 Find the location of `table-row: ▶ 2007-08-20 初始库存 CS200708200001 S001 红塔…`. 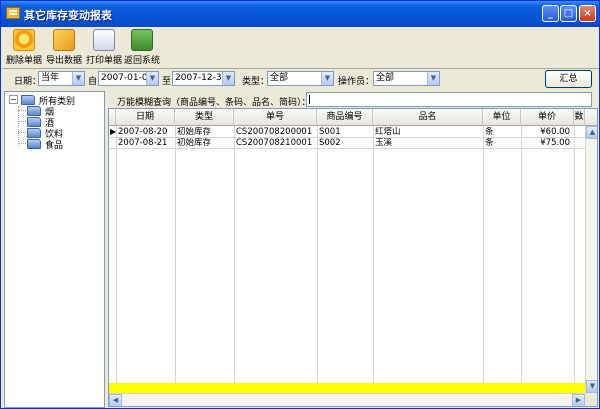

table-row: ▶ 2007-08-20 初始库存 CS200708200001 S001 红塔… is located at coordinates (347, 132).